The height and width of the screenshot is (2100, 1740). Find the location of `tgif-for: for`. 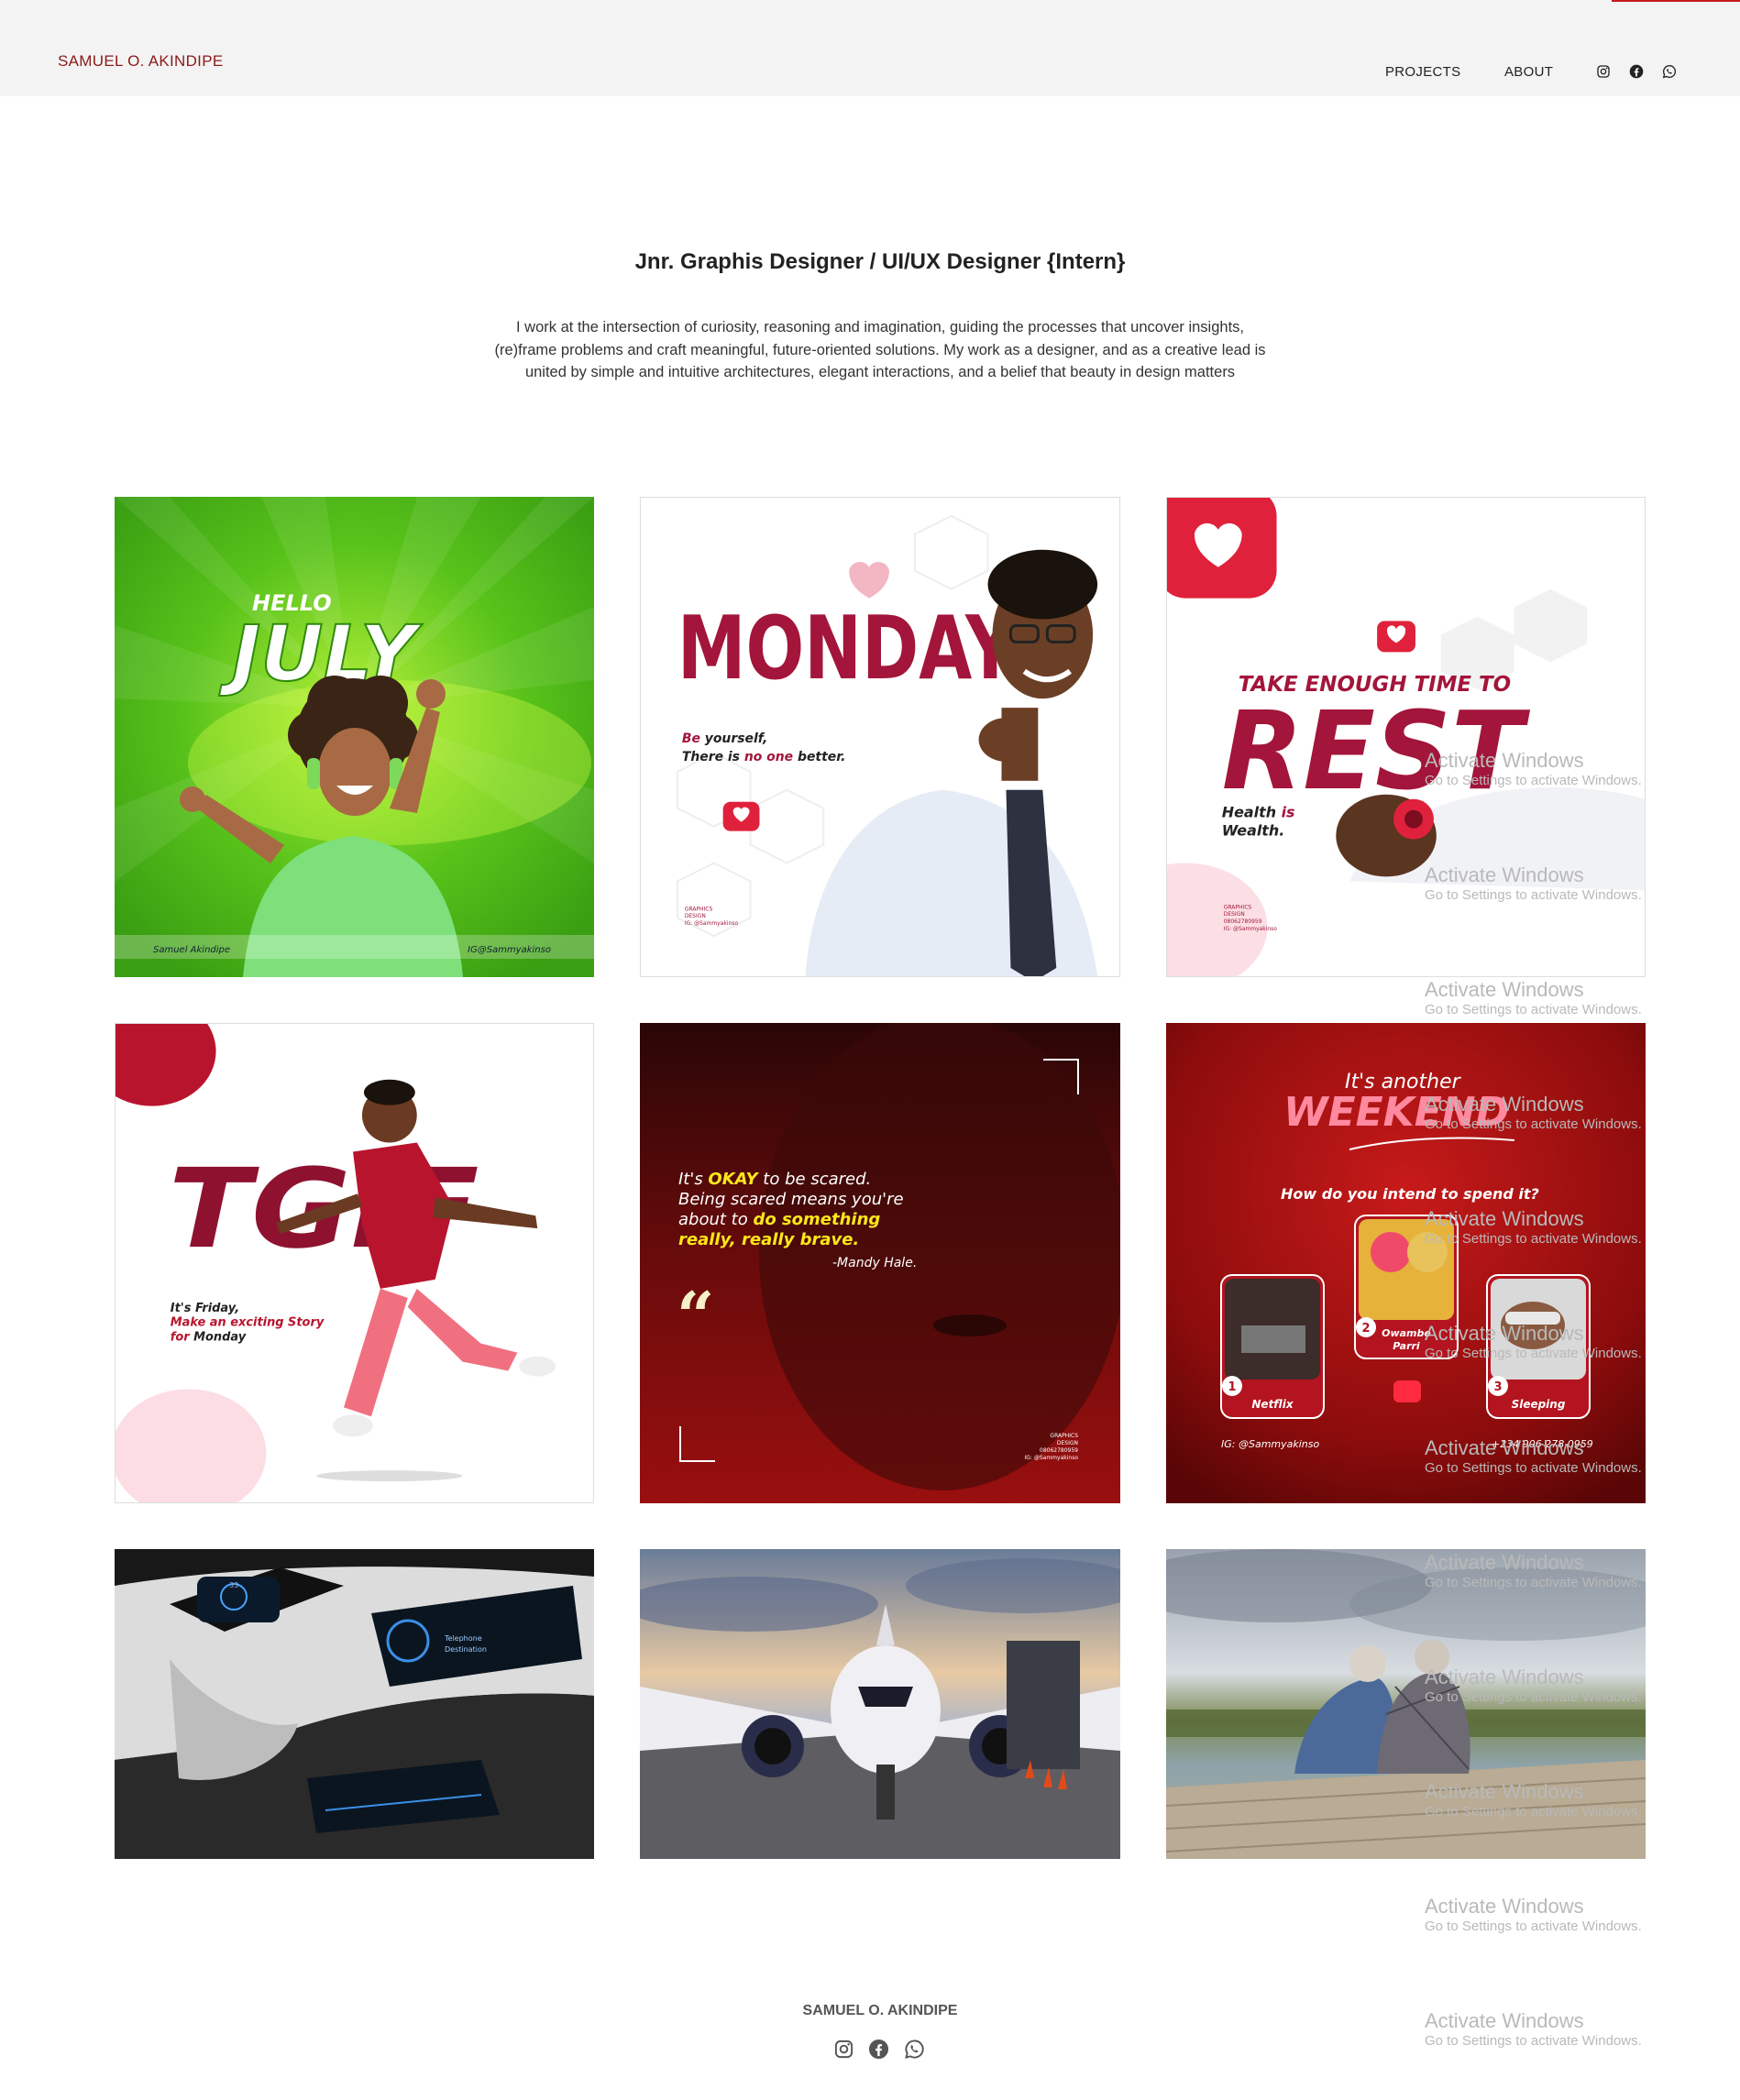

tgif-for: for is located at coordinates (182, 1338).